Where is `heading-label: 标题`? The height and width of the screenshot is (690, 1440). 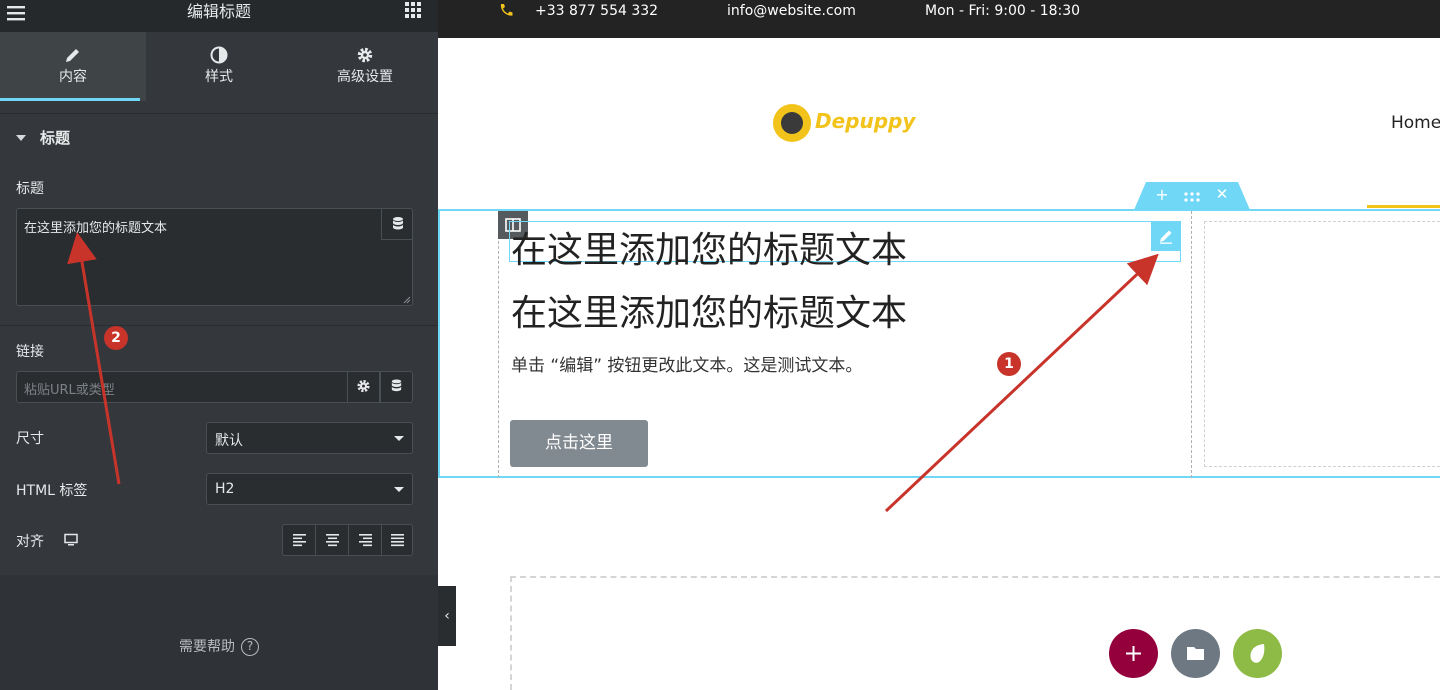
heading-label: 标题 is located at coordinates (30, 189).